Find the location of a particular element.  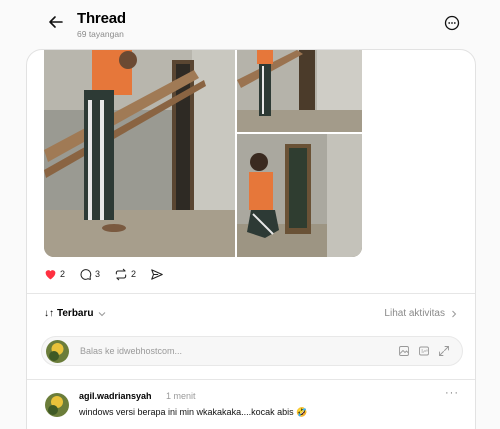

sort-dropdown: ↓↑ Terbaru is located at coordinates (75, 313).